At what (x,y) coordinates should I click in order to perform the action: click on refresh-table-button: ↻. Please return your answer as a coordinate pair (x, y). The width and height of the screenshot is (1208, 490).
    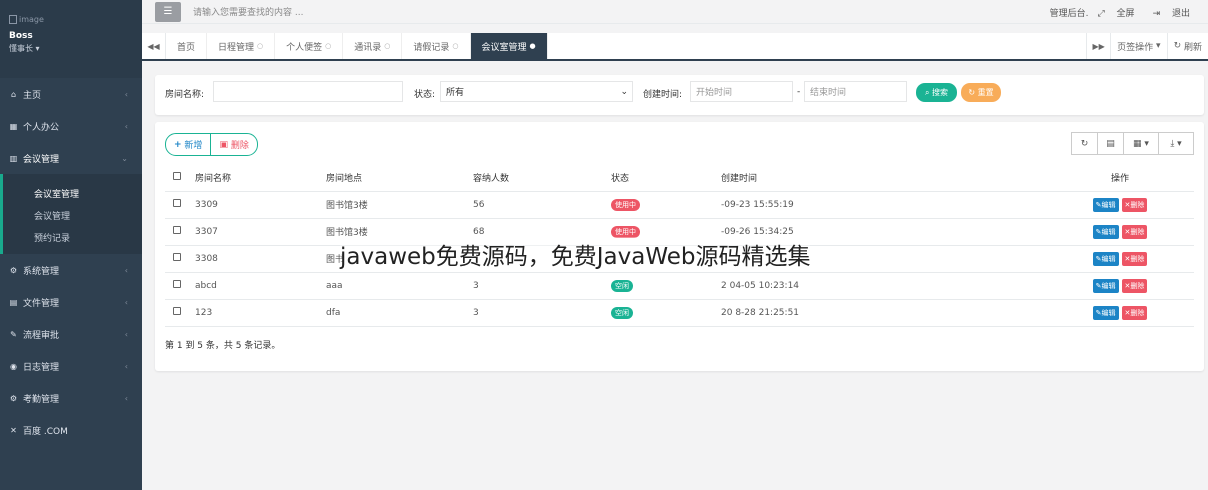
    Looking at the image, I should click on (1084, 143).